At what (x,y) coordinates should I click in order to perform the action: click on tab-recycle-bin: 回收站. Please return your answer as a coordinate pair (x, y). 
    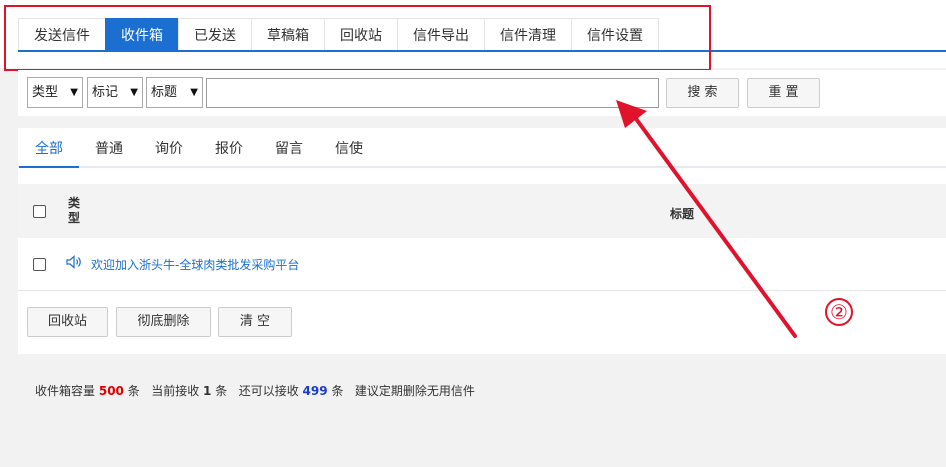
    Looking at the image, I should click on (360, 35).